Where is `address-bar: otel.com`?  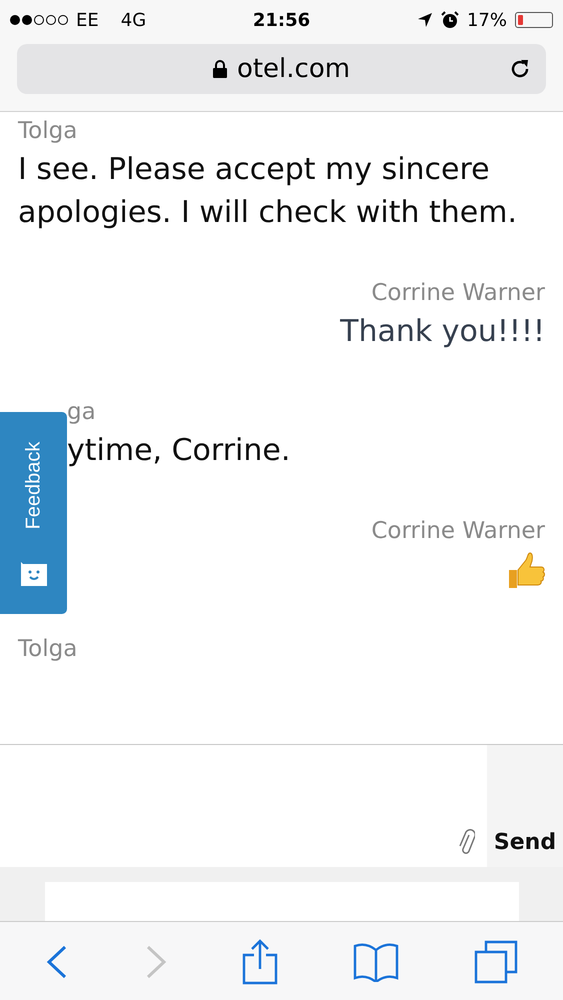 address-bar: otel.com is located at coordinates (281, 69).